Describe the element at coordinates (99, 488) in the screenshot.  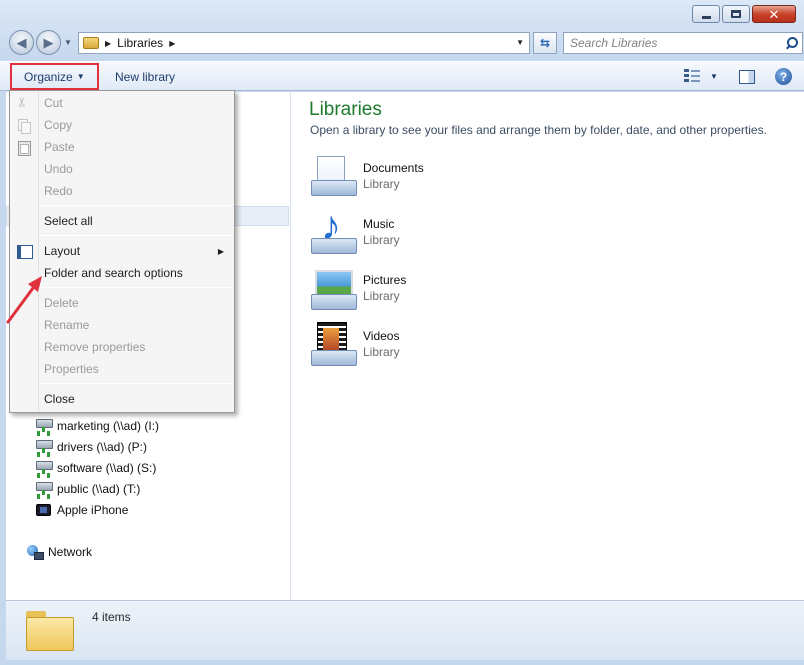
I see `drive-label: public (\\ad) (T:)` at that location.